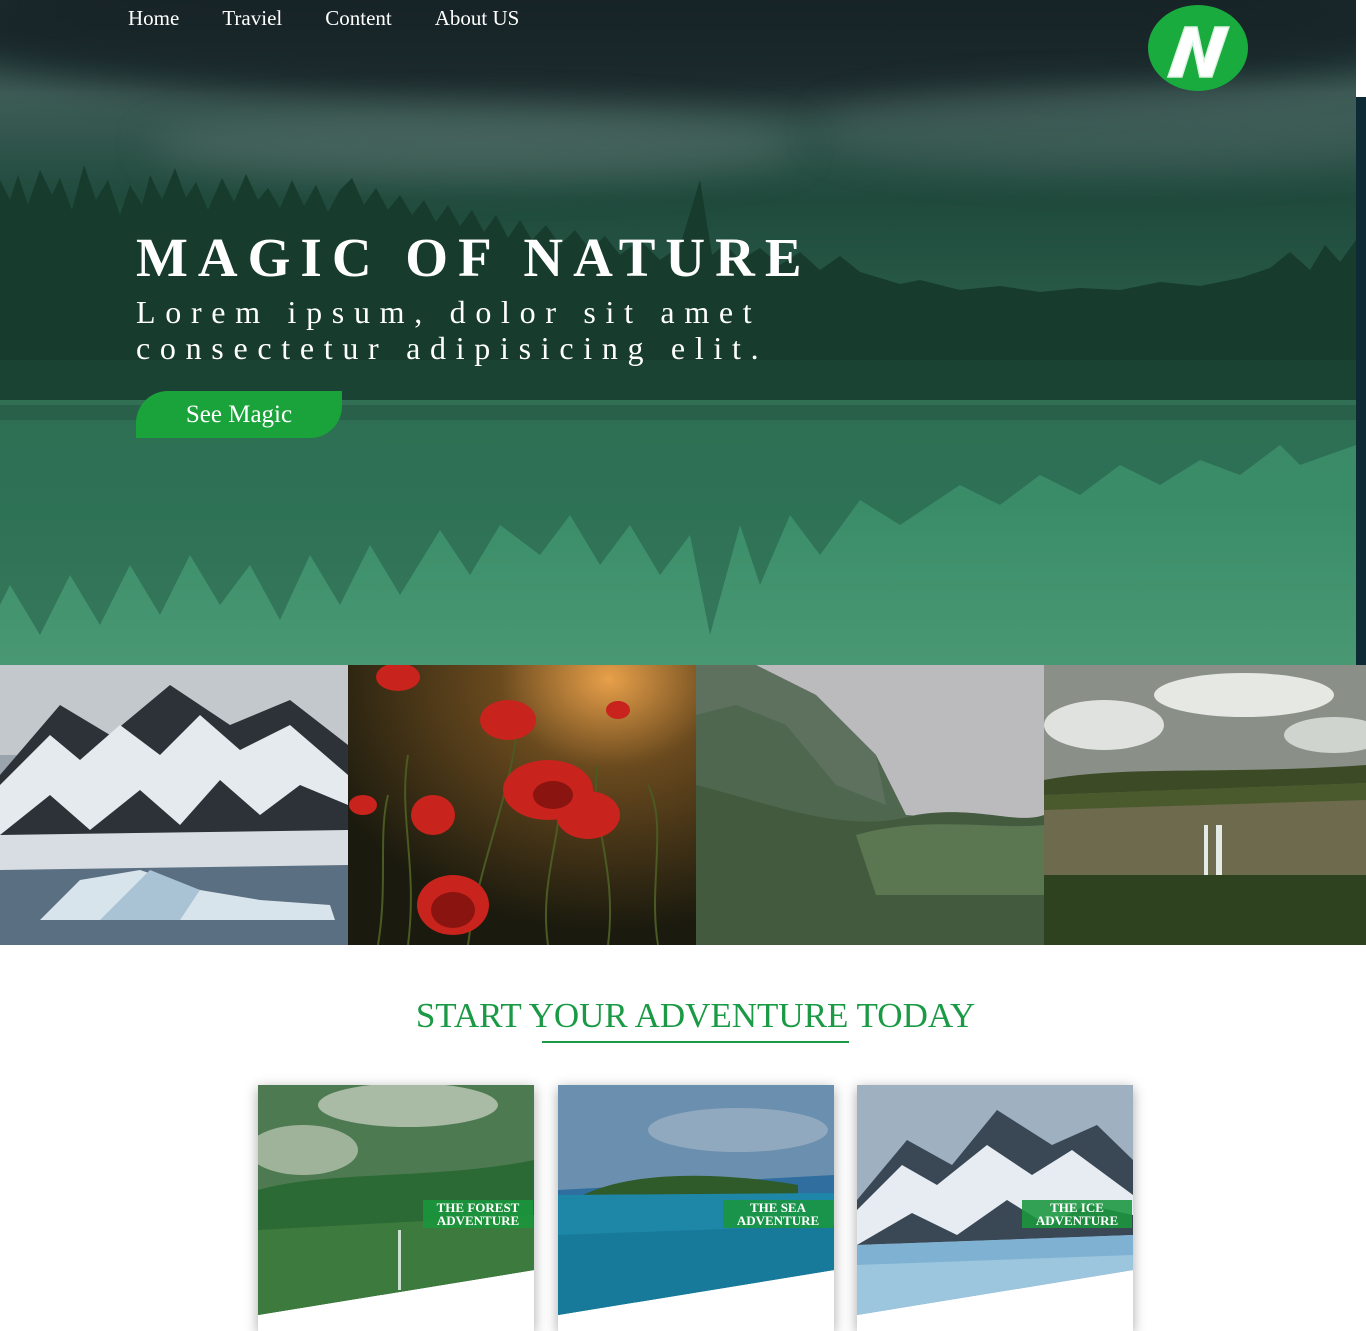 This screenshot has height=1331, width=1366. Describe the element at coordinates (695, 1015) in the screenshot. I see `section-title: START YOUR ADVENTURE TODAY` at that location.